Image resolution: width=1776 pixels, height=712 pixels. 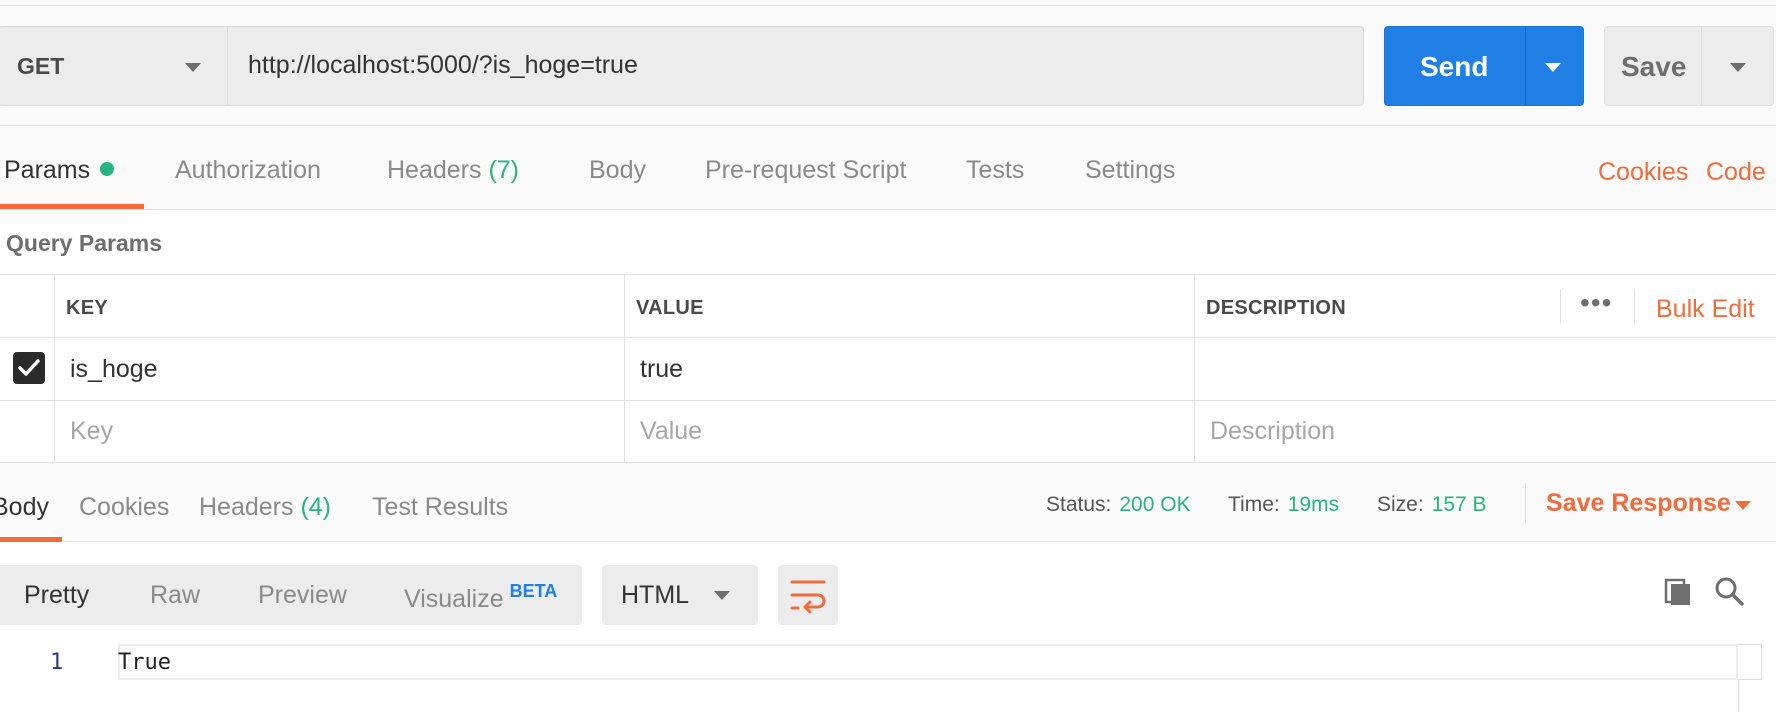 I want to click on response-divider, so click(x=1525, y=503).